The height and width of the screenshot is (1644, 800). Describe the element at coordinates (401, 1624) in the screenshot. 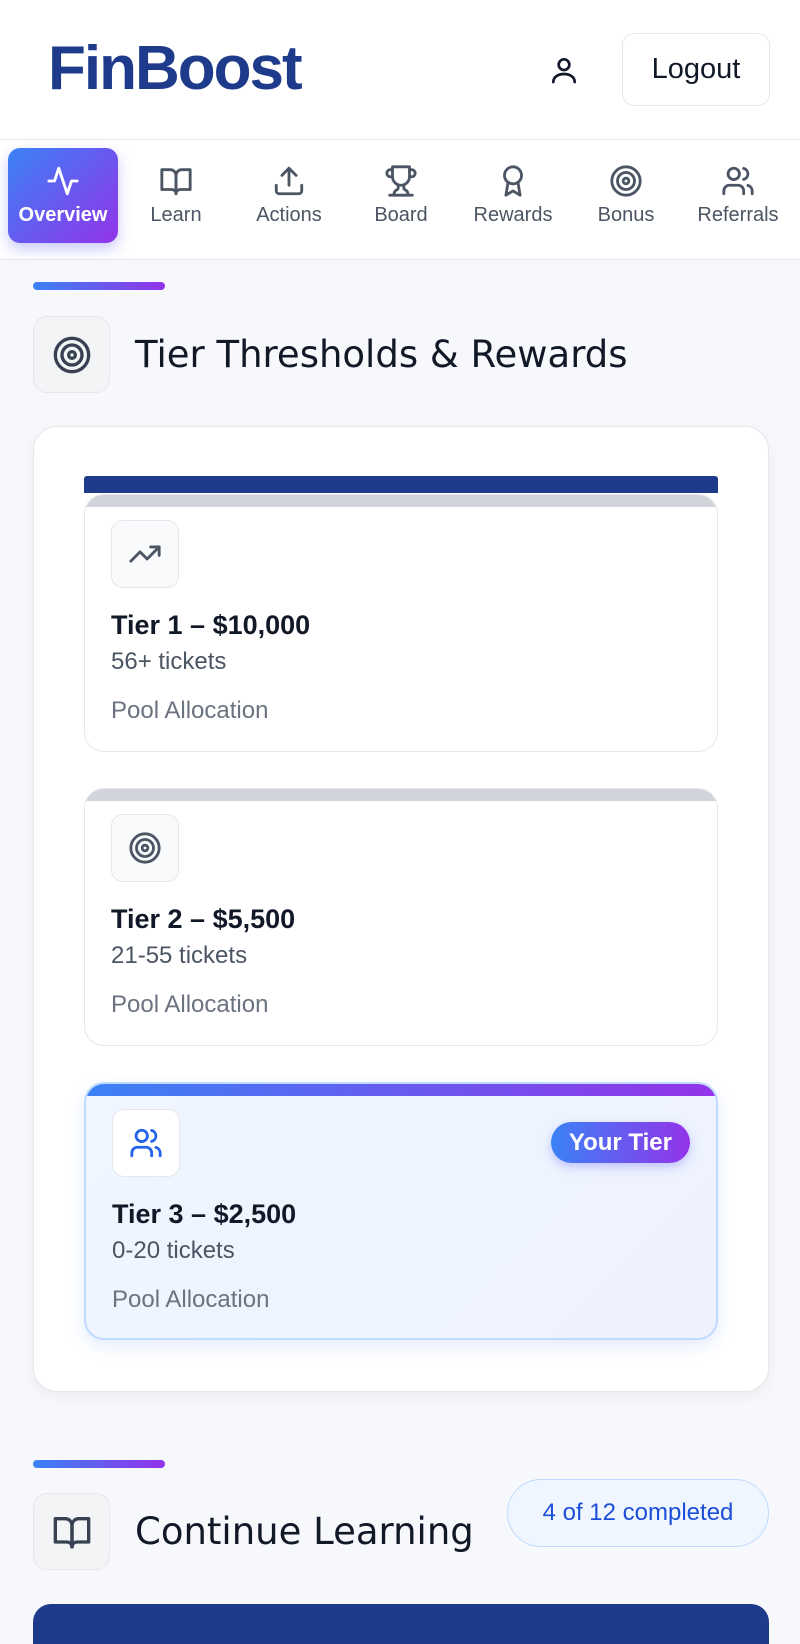

I see `learning-card` at that location.